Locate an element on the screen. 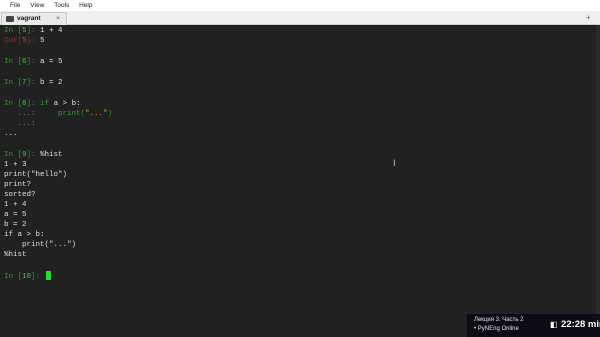 This screenshot has width=600, height=337. history-line: %hist is located at coordinates (15, 255).